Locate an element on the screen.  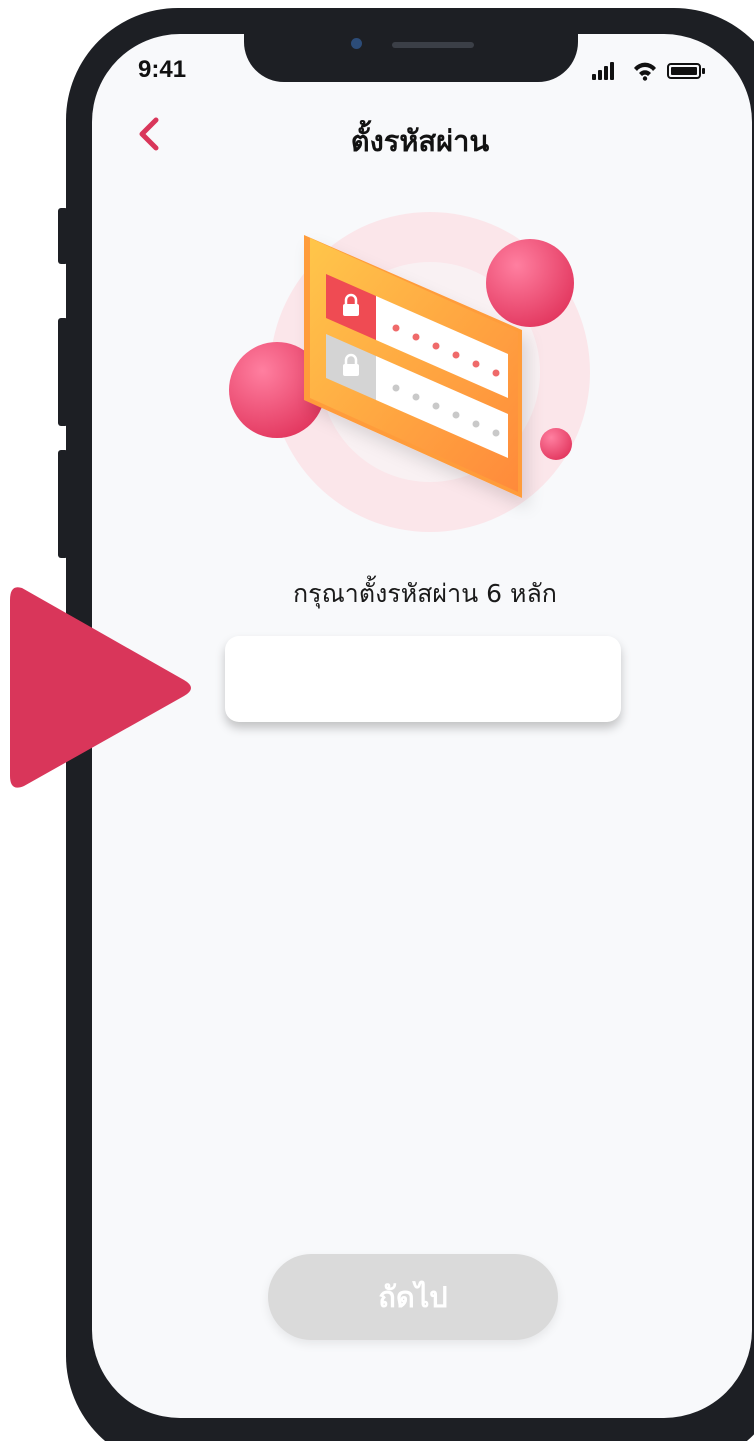
status-icons is located at coordinates (648, 71).